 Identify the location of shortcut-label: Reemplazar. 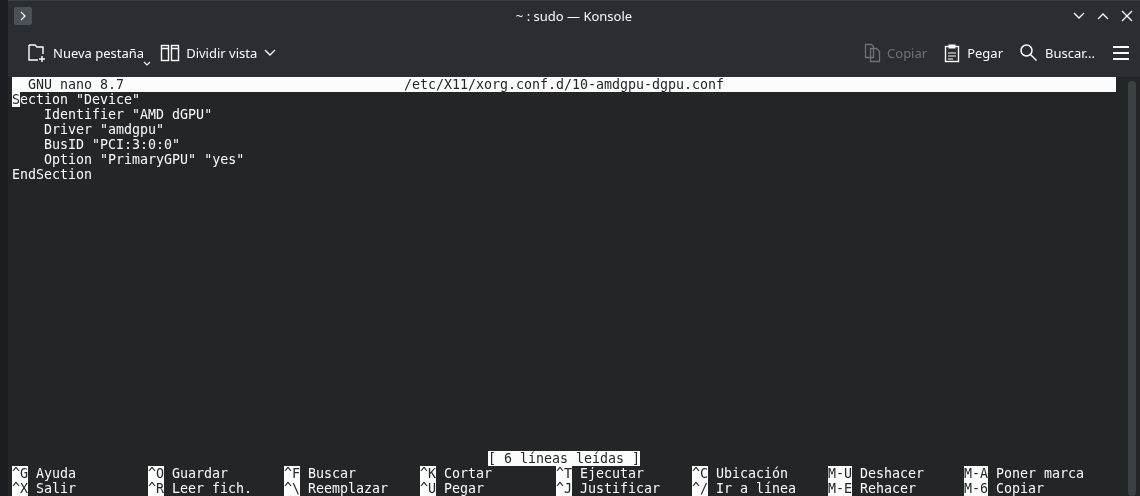
(348, 488).